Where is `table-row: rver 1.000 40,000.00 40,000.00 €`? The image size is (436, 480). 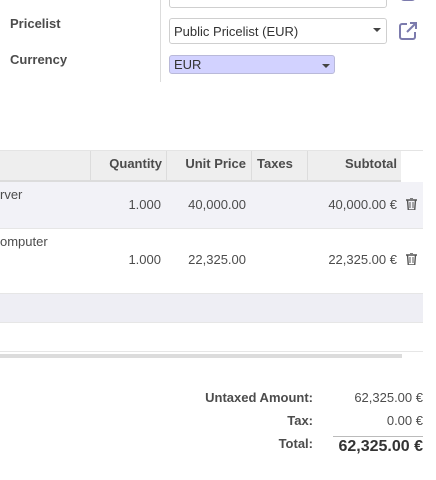
table-row: rver 1.000 40,000.00 40,000.00 € is located at coordinates (211, 205).